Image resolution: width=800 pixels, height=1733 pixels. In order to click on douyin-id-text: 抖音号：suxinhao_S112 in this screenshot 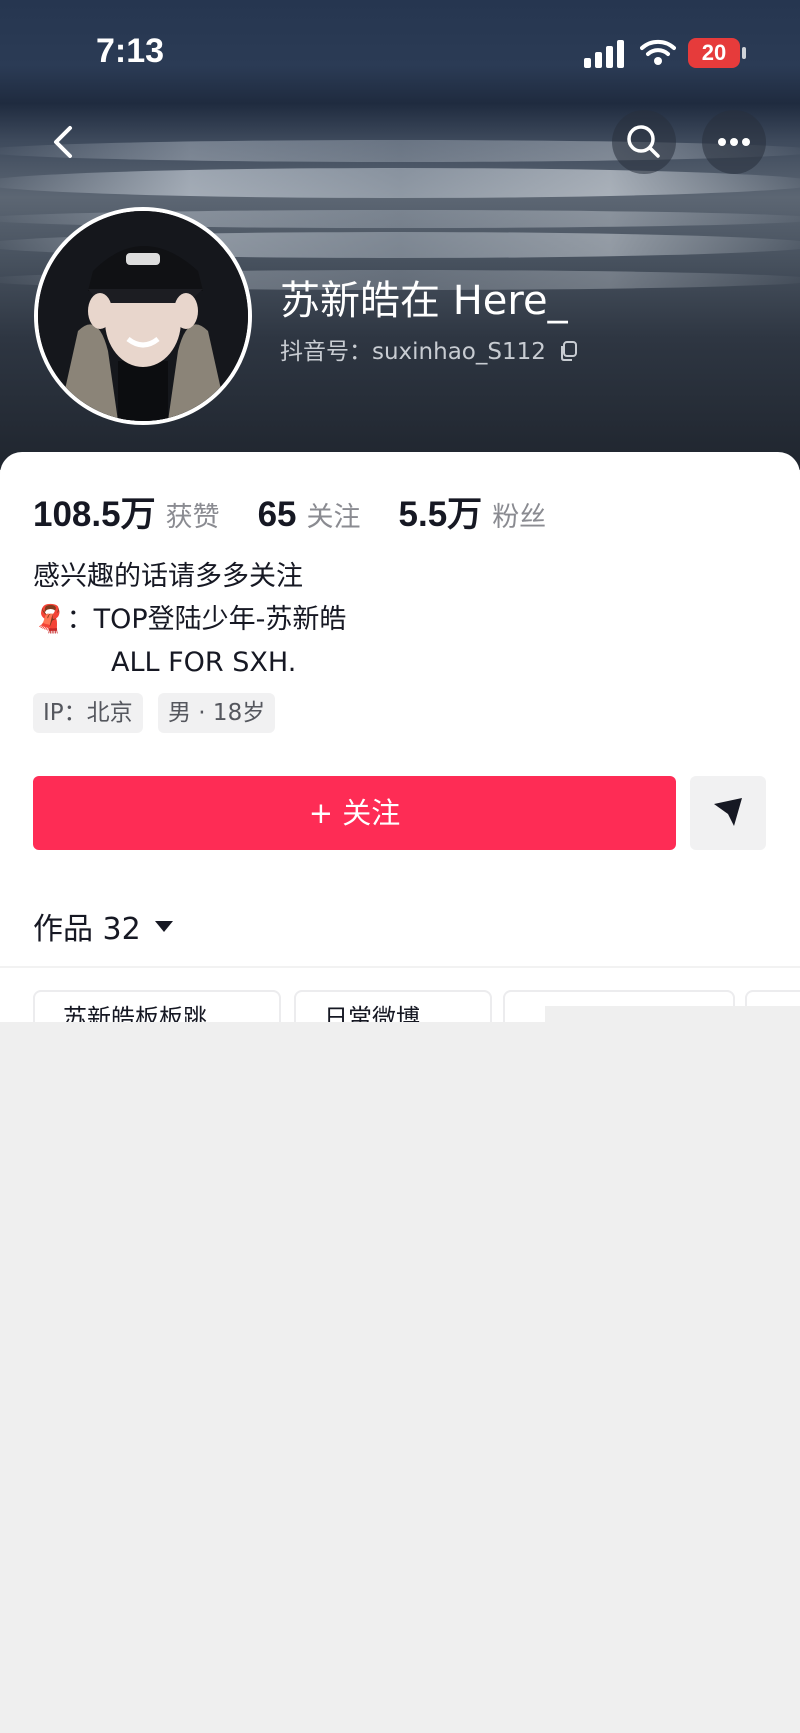, I will do `click(413, 352)`.